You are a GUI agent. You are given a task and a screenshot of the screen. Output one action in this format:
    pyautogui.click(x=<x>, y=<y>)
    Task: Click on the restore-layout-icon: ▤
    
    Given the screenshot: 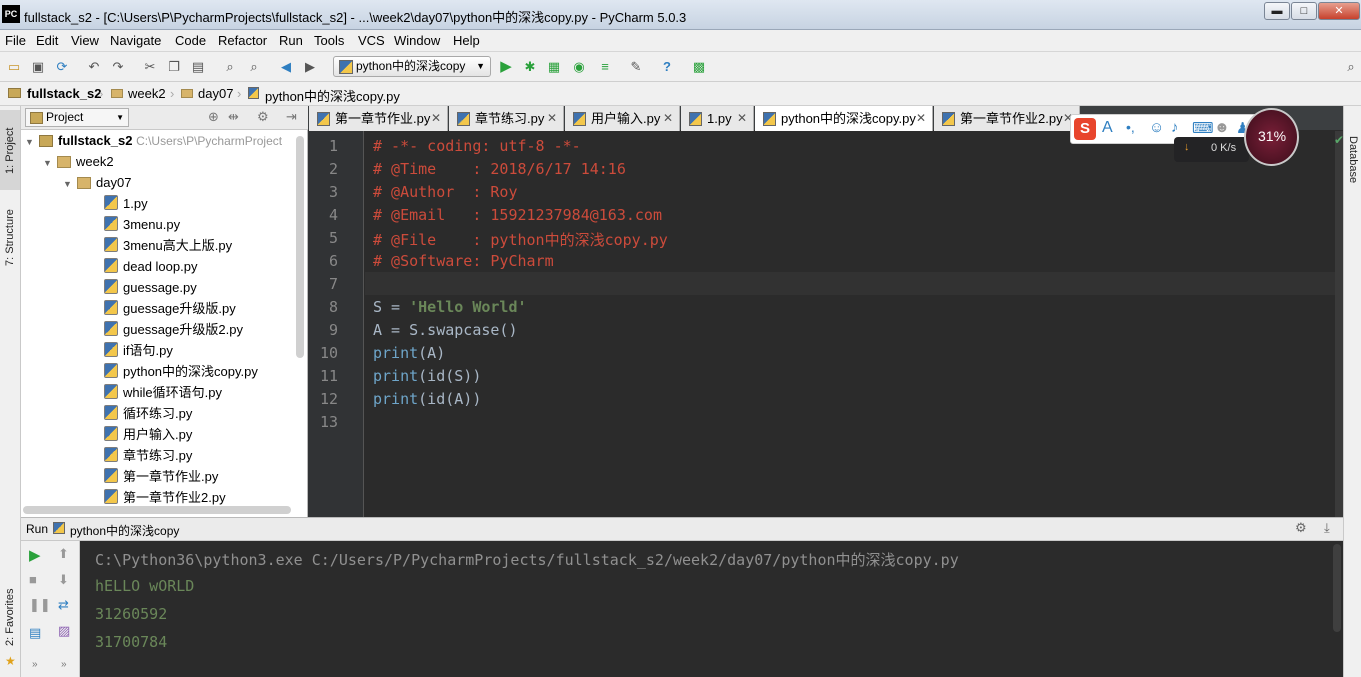 What is the action you would take?
    pyautogui.click(x=35, y=633)
    